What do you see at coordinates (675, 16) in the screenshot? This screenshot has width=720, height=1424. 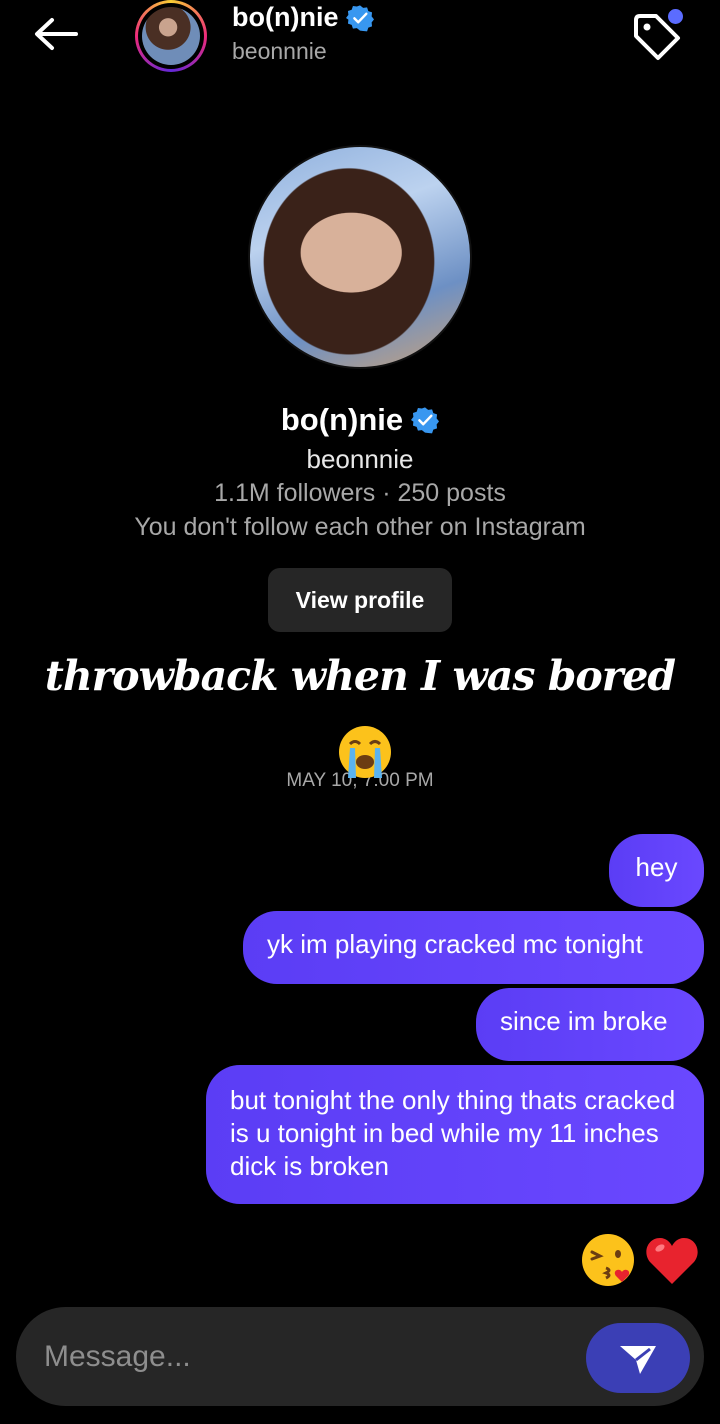 I see `notification-dot` at bounding box center [675, 16].